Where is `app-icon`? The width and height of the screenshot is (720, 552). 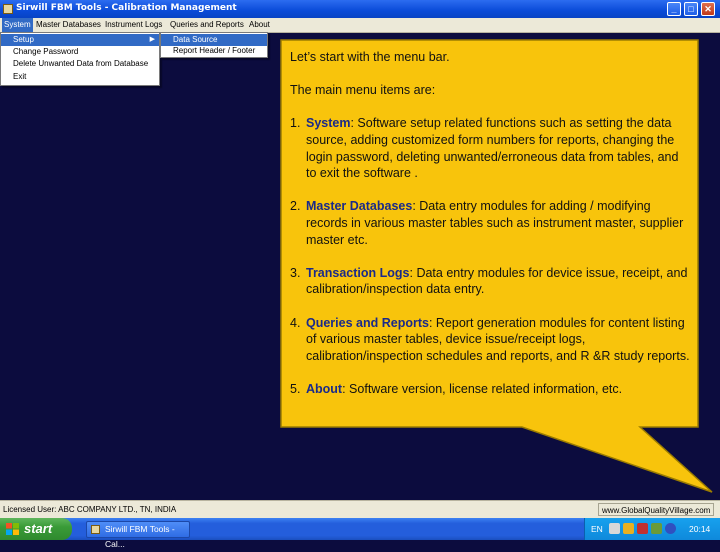
app-icon is located at coordinates (95, 529).